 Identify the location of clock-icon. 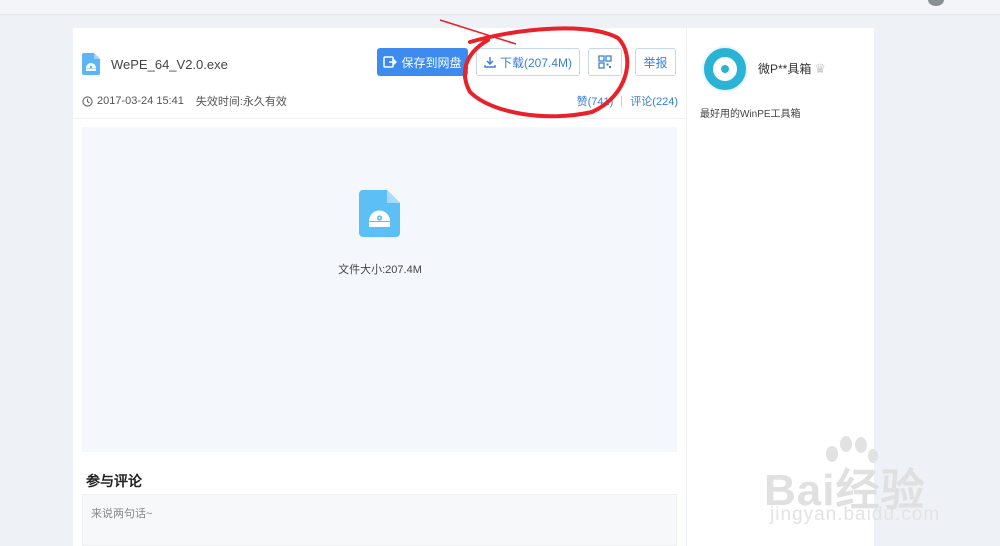
(87, 101).